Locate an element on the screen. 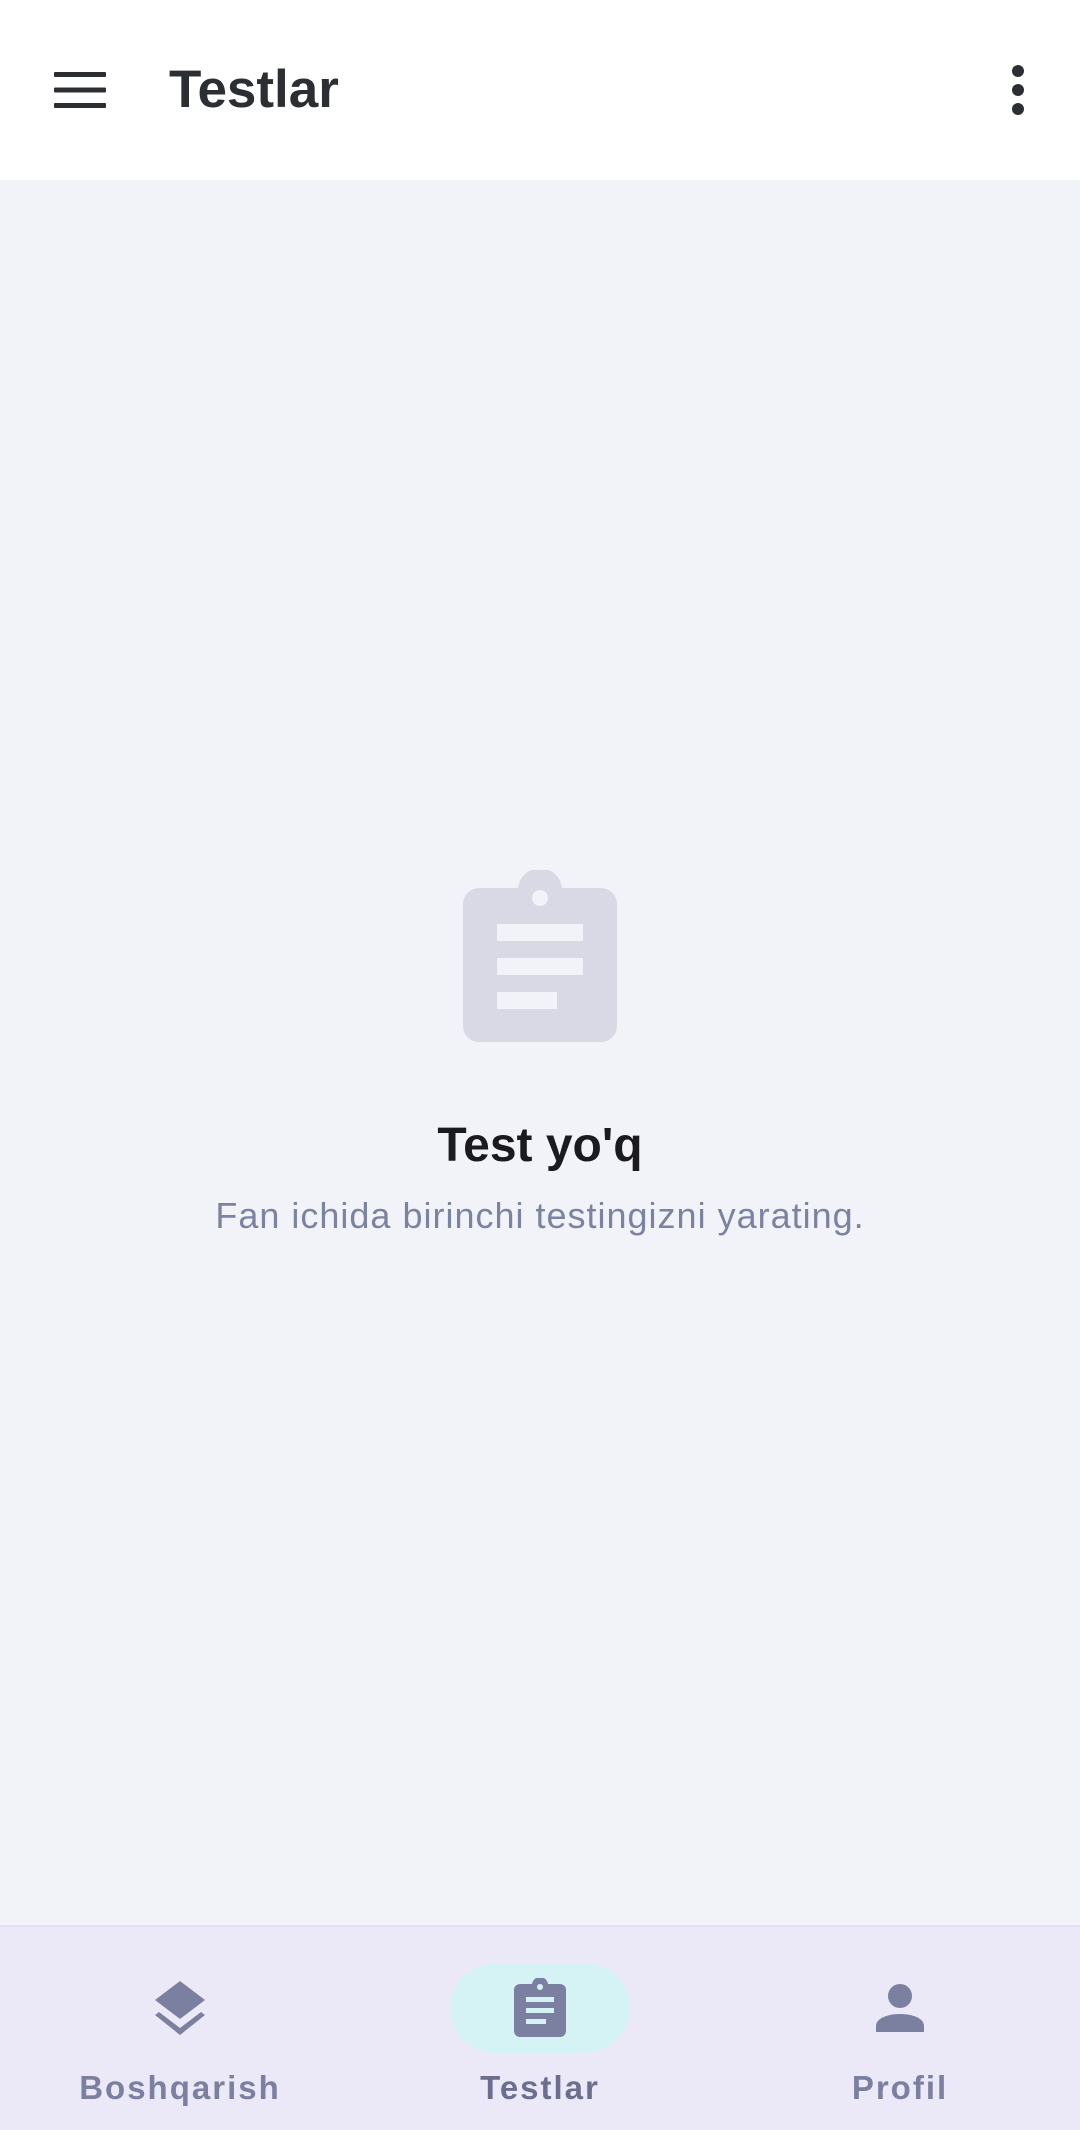 This screenshot has width=1080, height=2130. more-vert-icon is located at coordinates (1018, 90).